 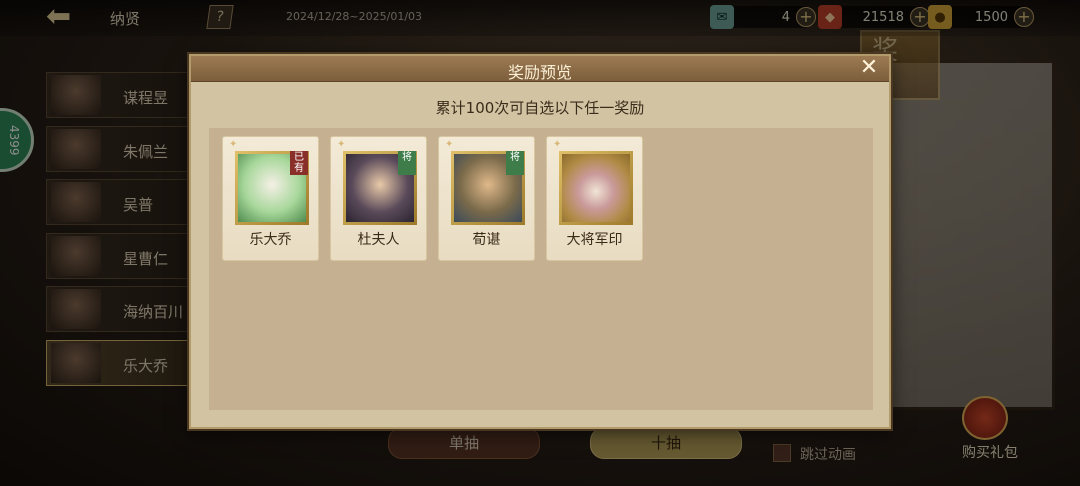 I want to click on dialog-subtitle: 累计100次可自选以下任一奖励, so click(x=540, y=108).